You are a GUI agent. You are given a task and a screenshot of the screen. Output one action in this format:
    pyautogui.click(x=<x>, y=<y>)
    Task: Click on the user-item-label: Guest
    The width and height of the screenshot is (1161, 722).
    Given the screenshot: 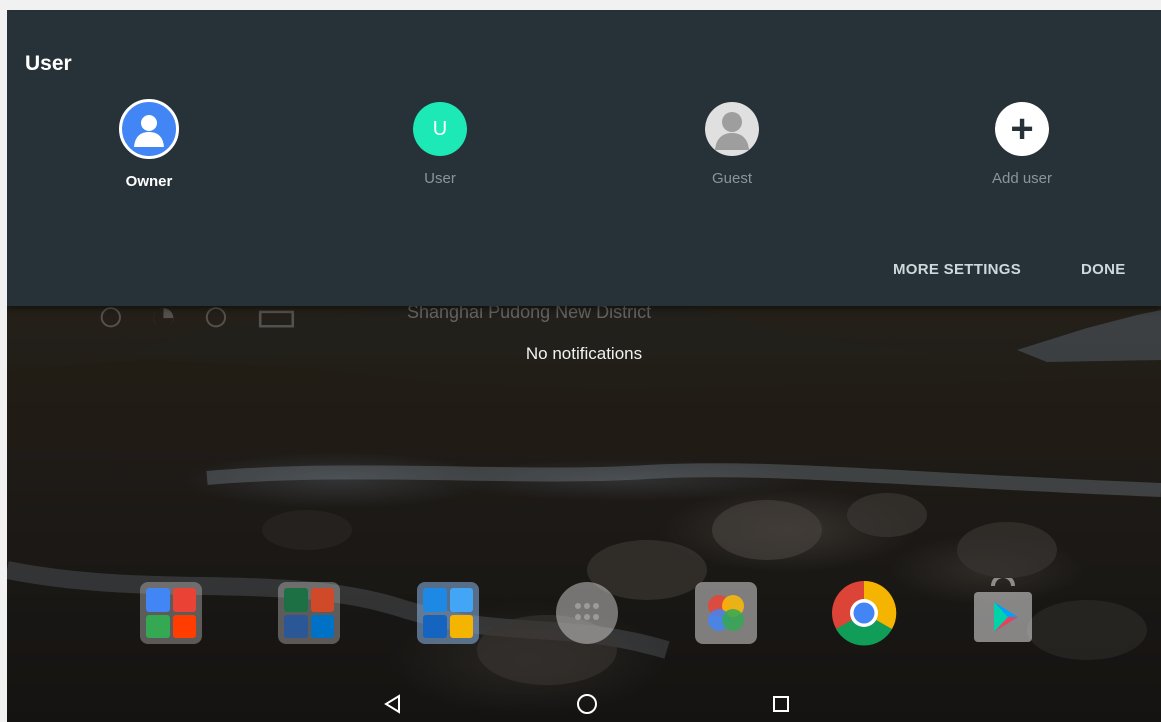 What is the action you would take?
    pyautogui.click(x=732, y=178)
    